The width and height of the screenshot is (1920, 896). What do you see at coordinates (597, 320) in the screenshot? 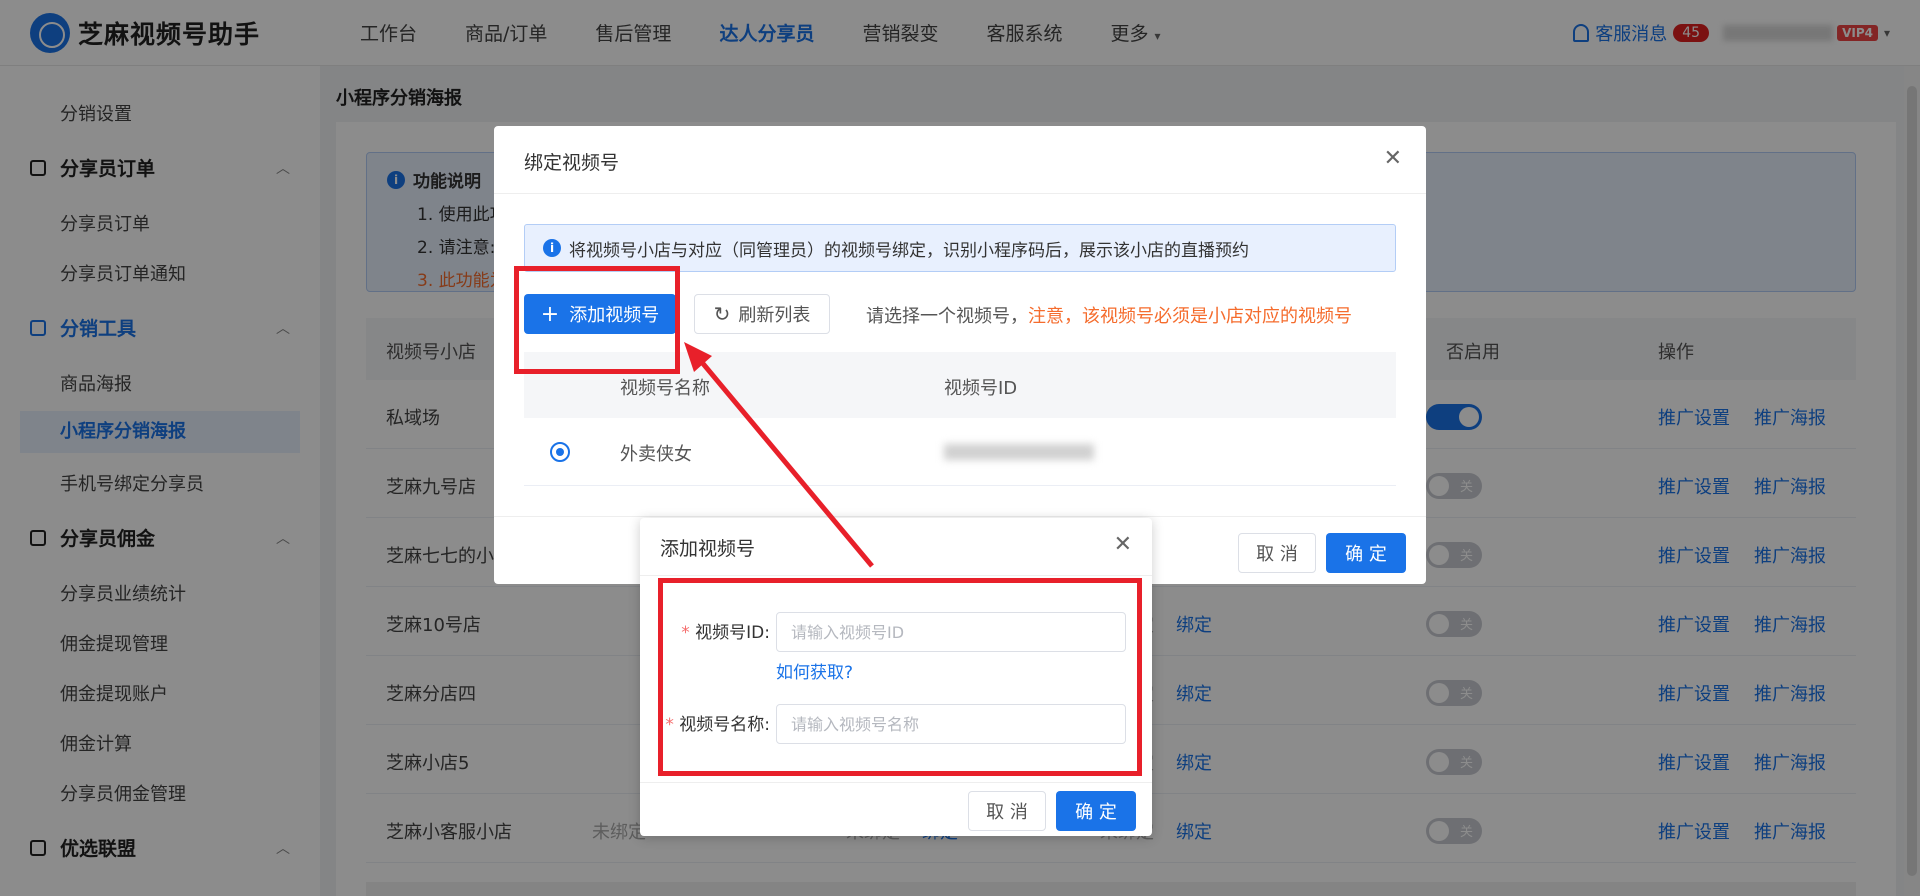
I see `annotation-box-add-button` at bounding box center [597, 320].